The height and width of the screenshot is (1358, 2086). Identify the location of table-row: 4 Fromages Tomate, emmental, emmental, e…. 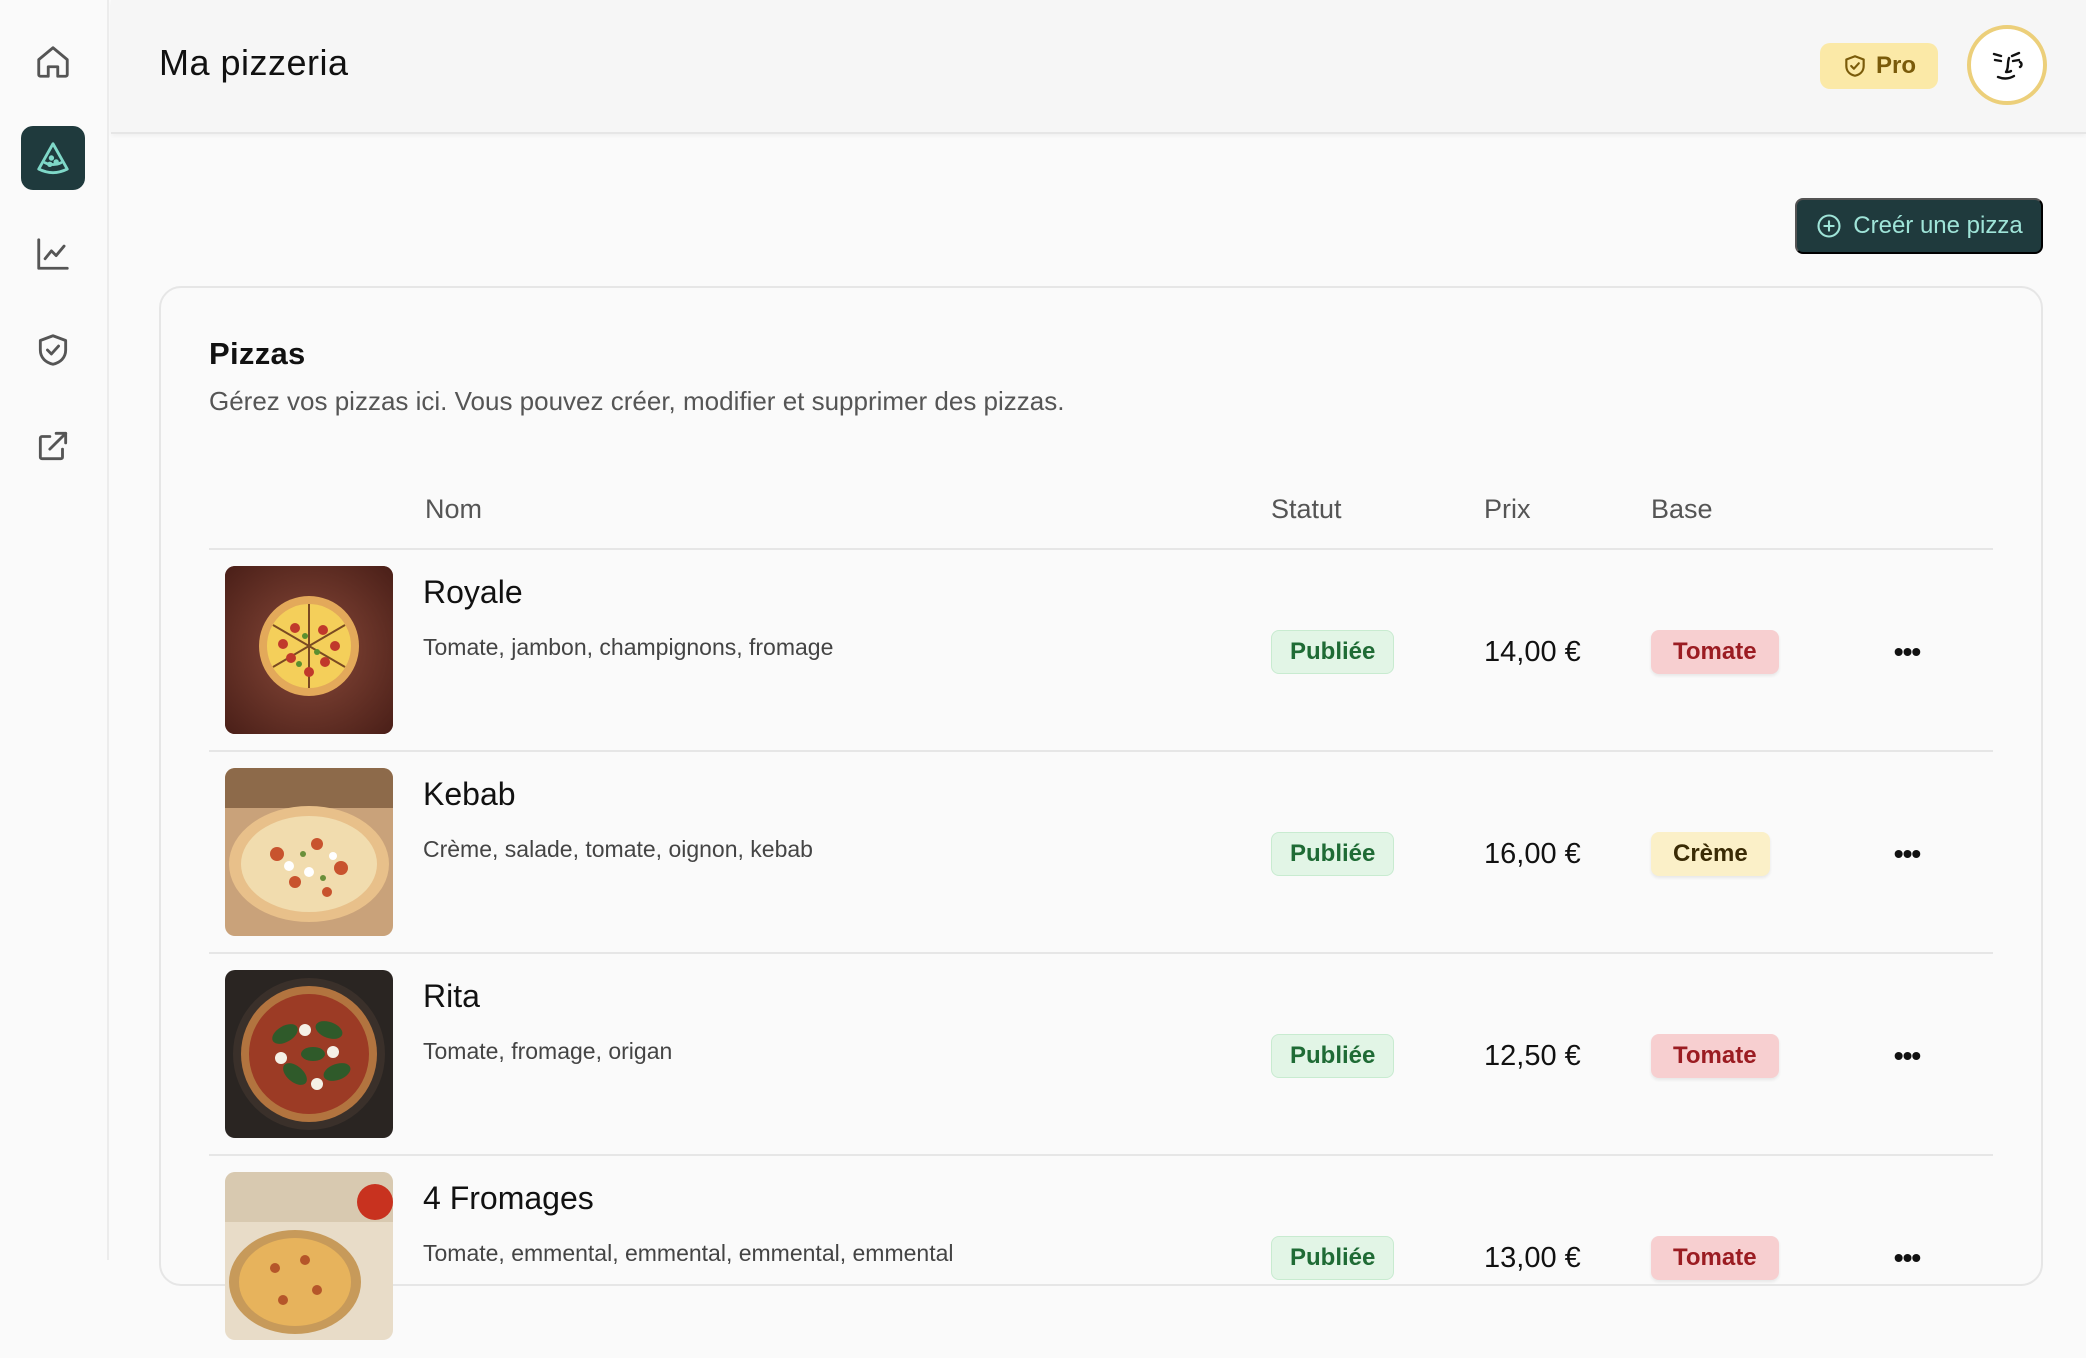
(1101, 1257).